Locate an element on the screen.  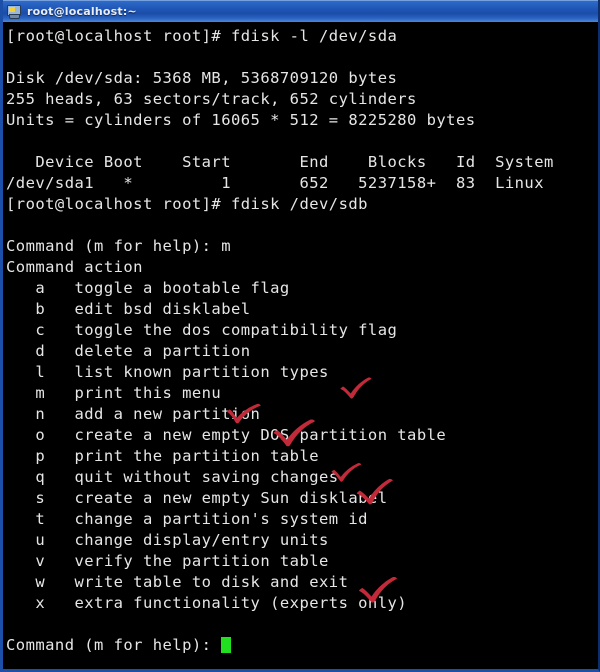
terminal-line: w write table to disk and exit is located at coordinates (301, 582).